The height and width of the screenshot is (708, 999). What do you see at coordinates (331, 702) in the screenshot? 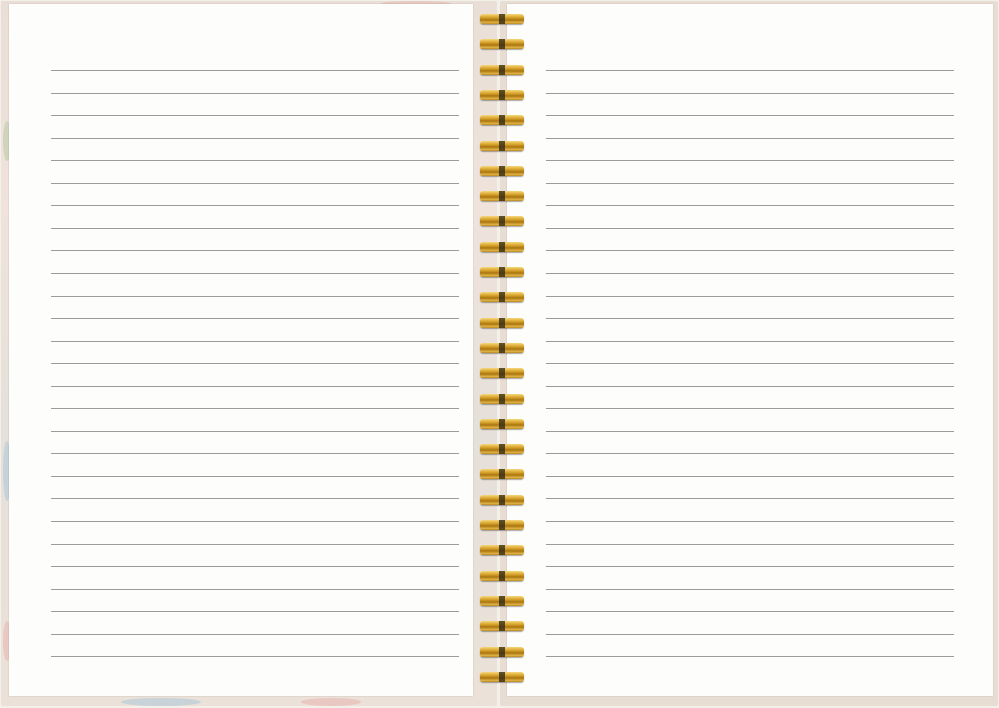
I see `floral-blossom` at bounding box center [331, 702].